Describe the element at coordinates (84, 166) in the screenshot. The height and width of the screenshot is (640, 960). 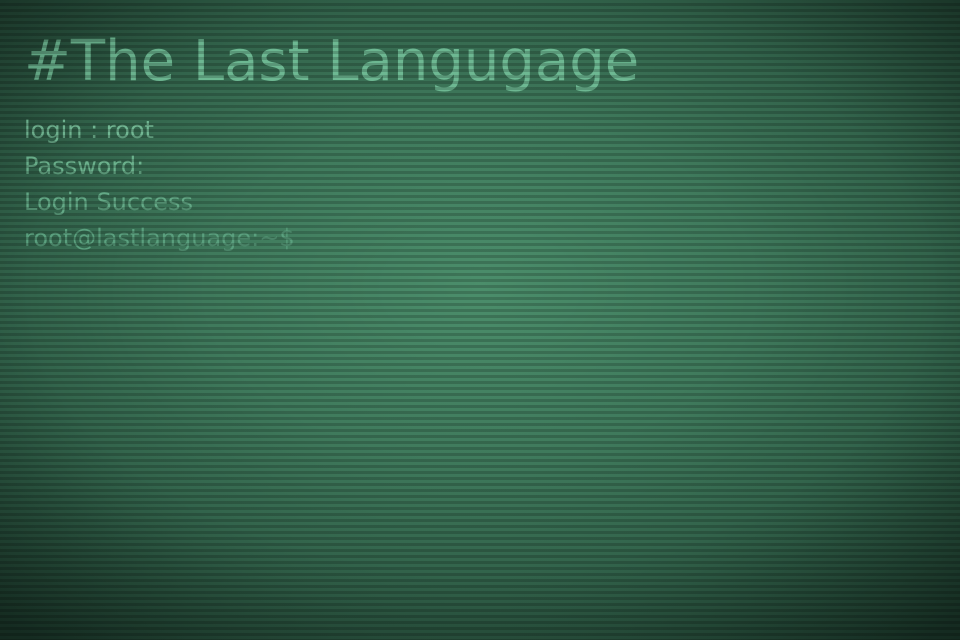
I see `password-line: Password:` at that location.